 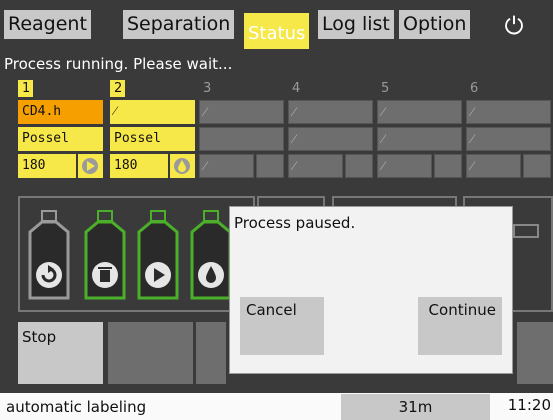 I want to click on slot-number: 4, so click(x=295, y=88).